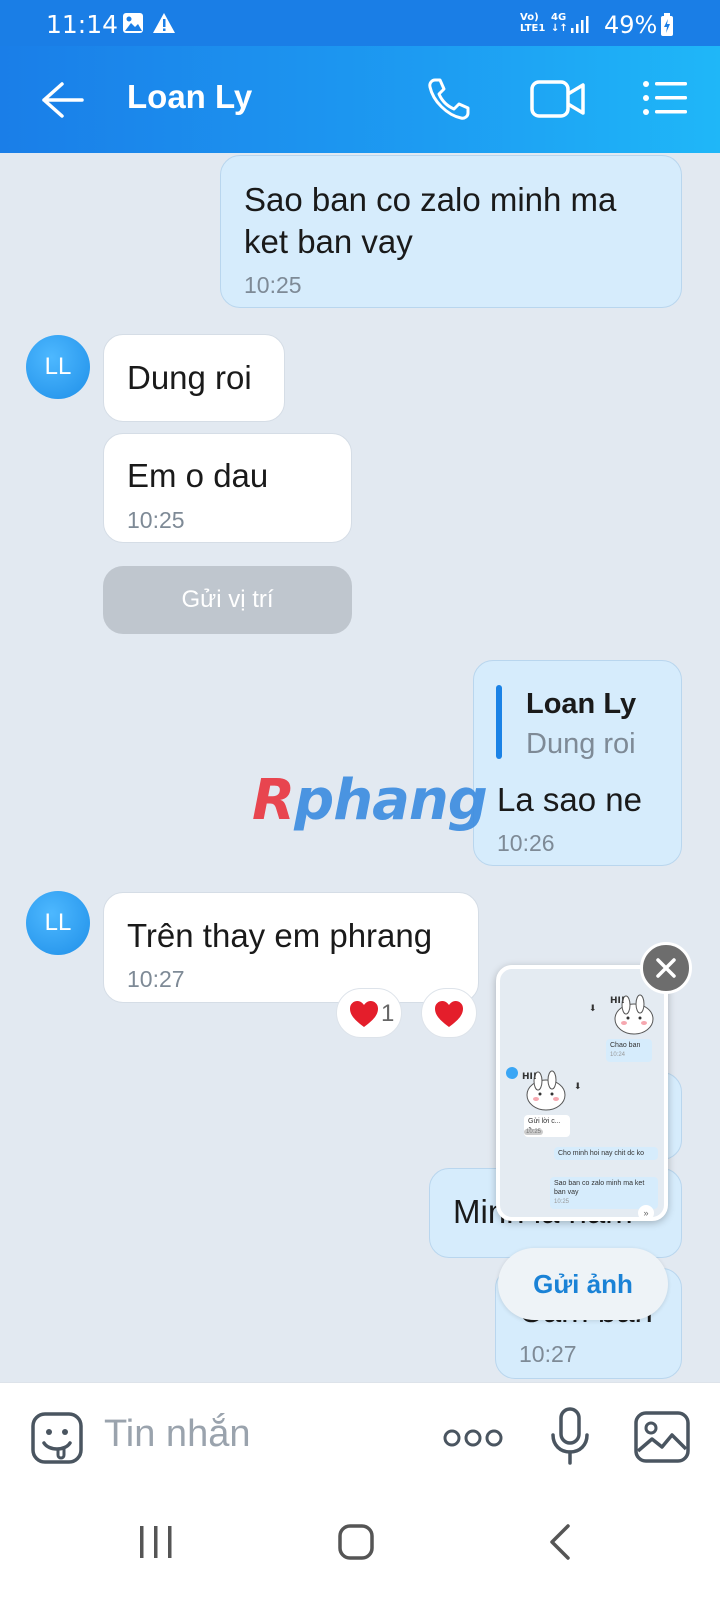 The width and height of the screenshot is (720, 1600). What do you see at coordinates (227, 600) in the screenshot?
I see `send-location-button: Gửi vị trí` at bounding box center [227, 600].